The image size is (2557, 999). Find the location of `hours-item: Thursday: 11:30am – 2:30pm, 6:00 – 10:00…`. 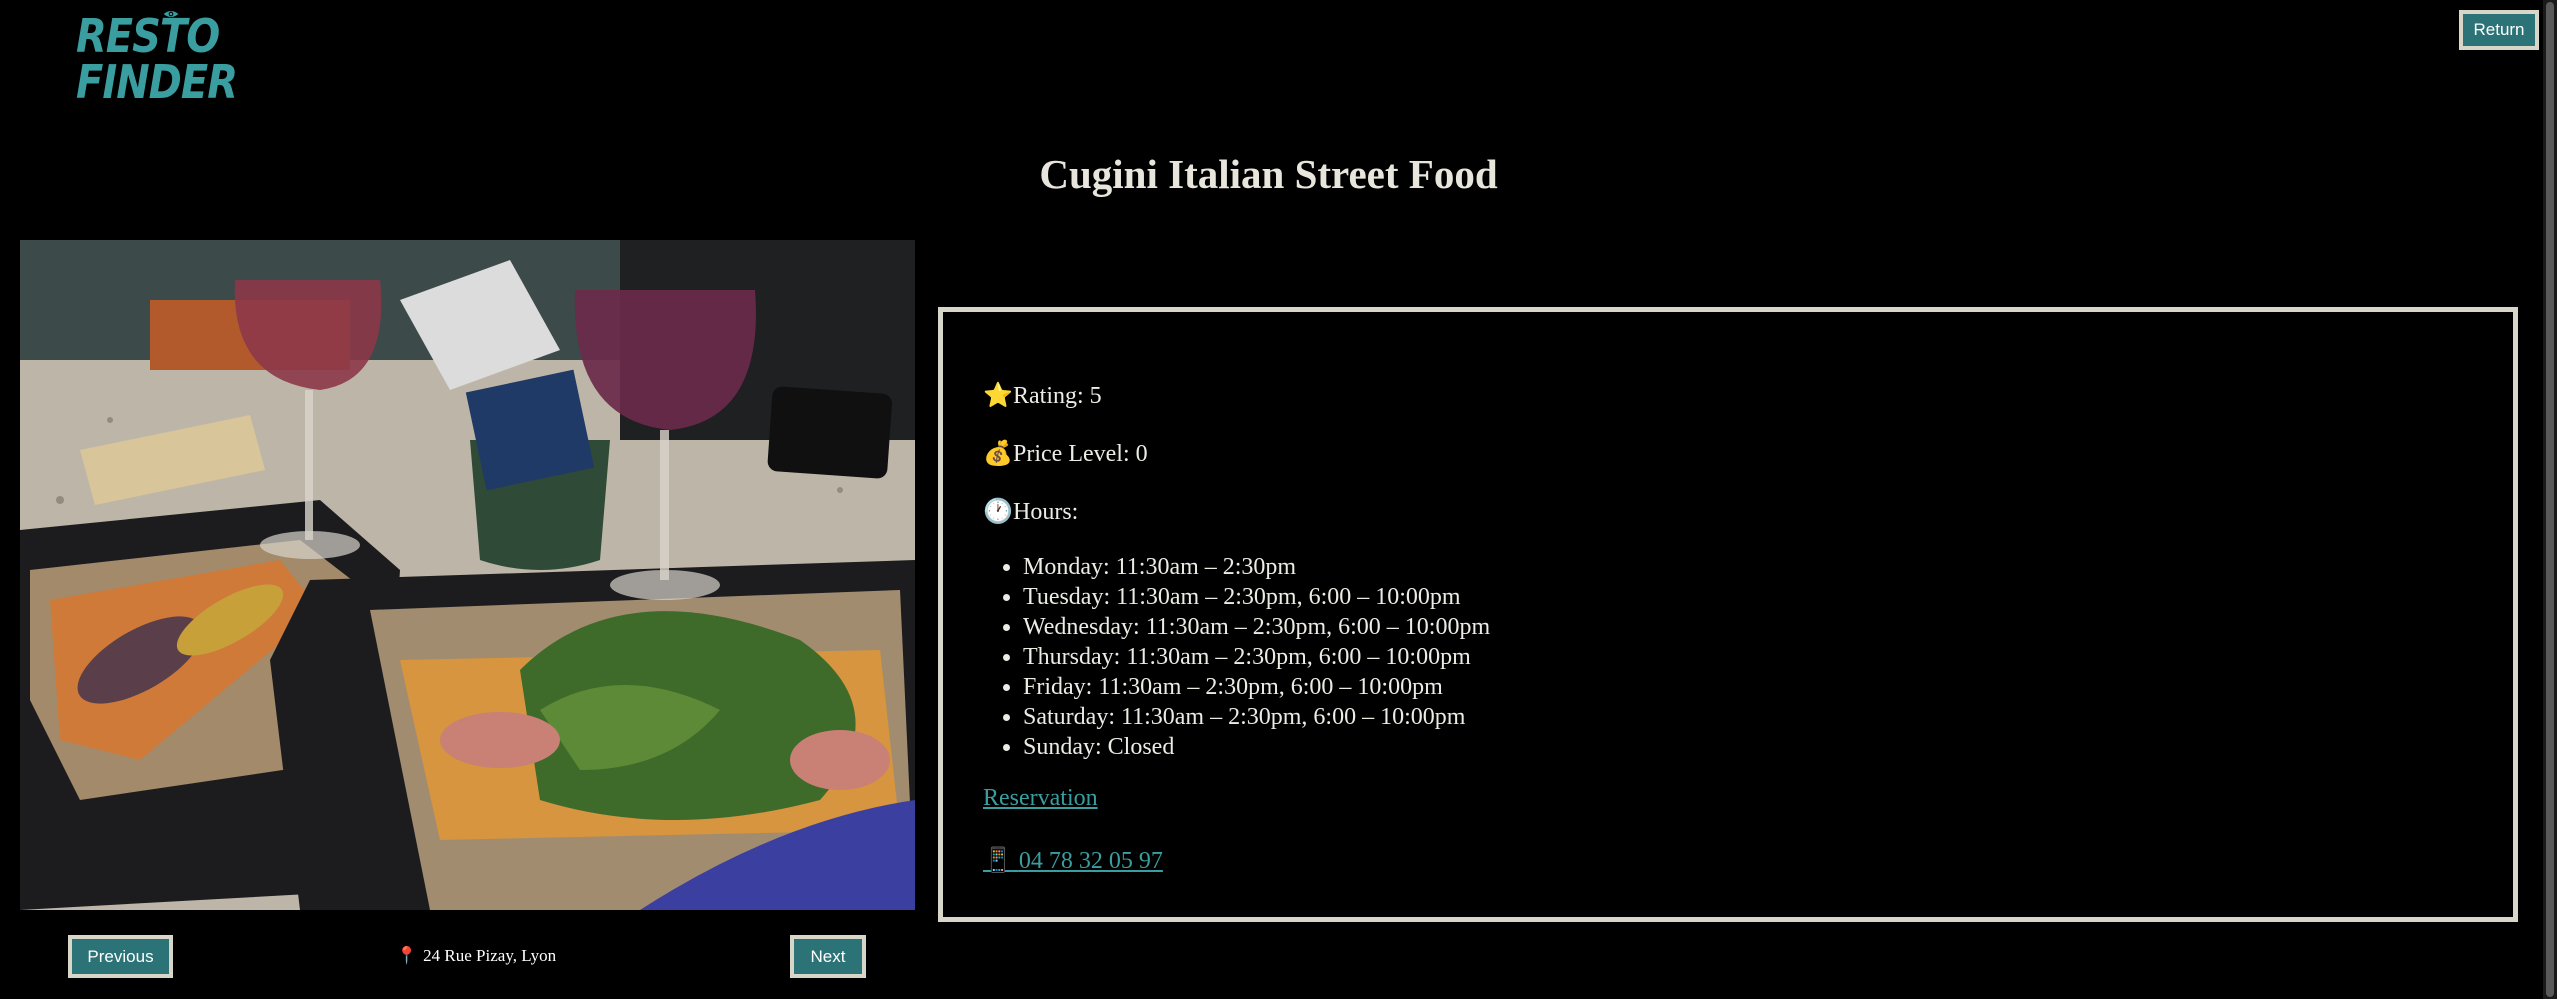

hours-item: Thursday: 11:30am – 2:30pm, 6:00 – 10:00… is located at coordinates (1768, 657).